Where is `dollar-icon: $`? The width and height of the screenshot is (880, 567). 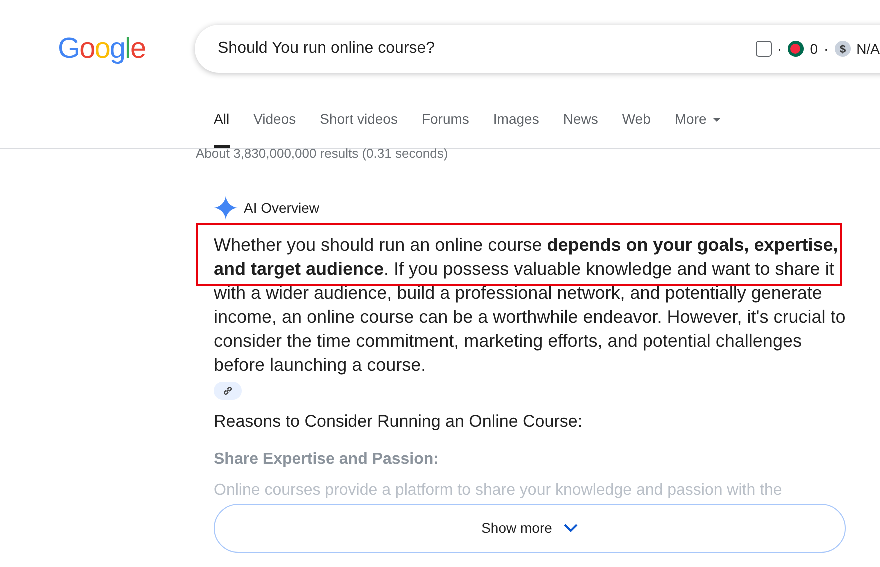
dollar-icon: $ is located at coordinates (842, 49).